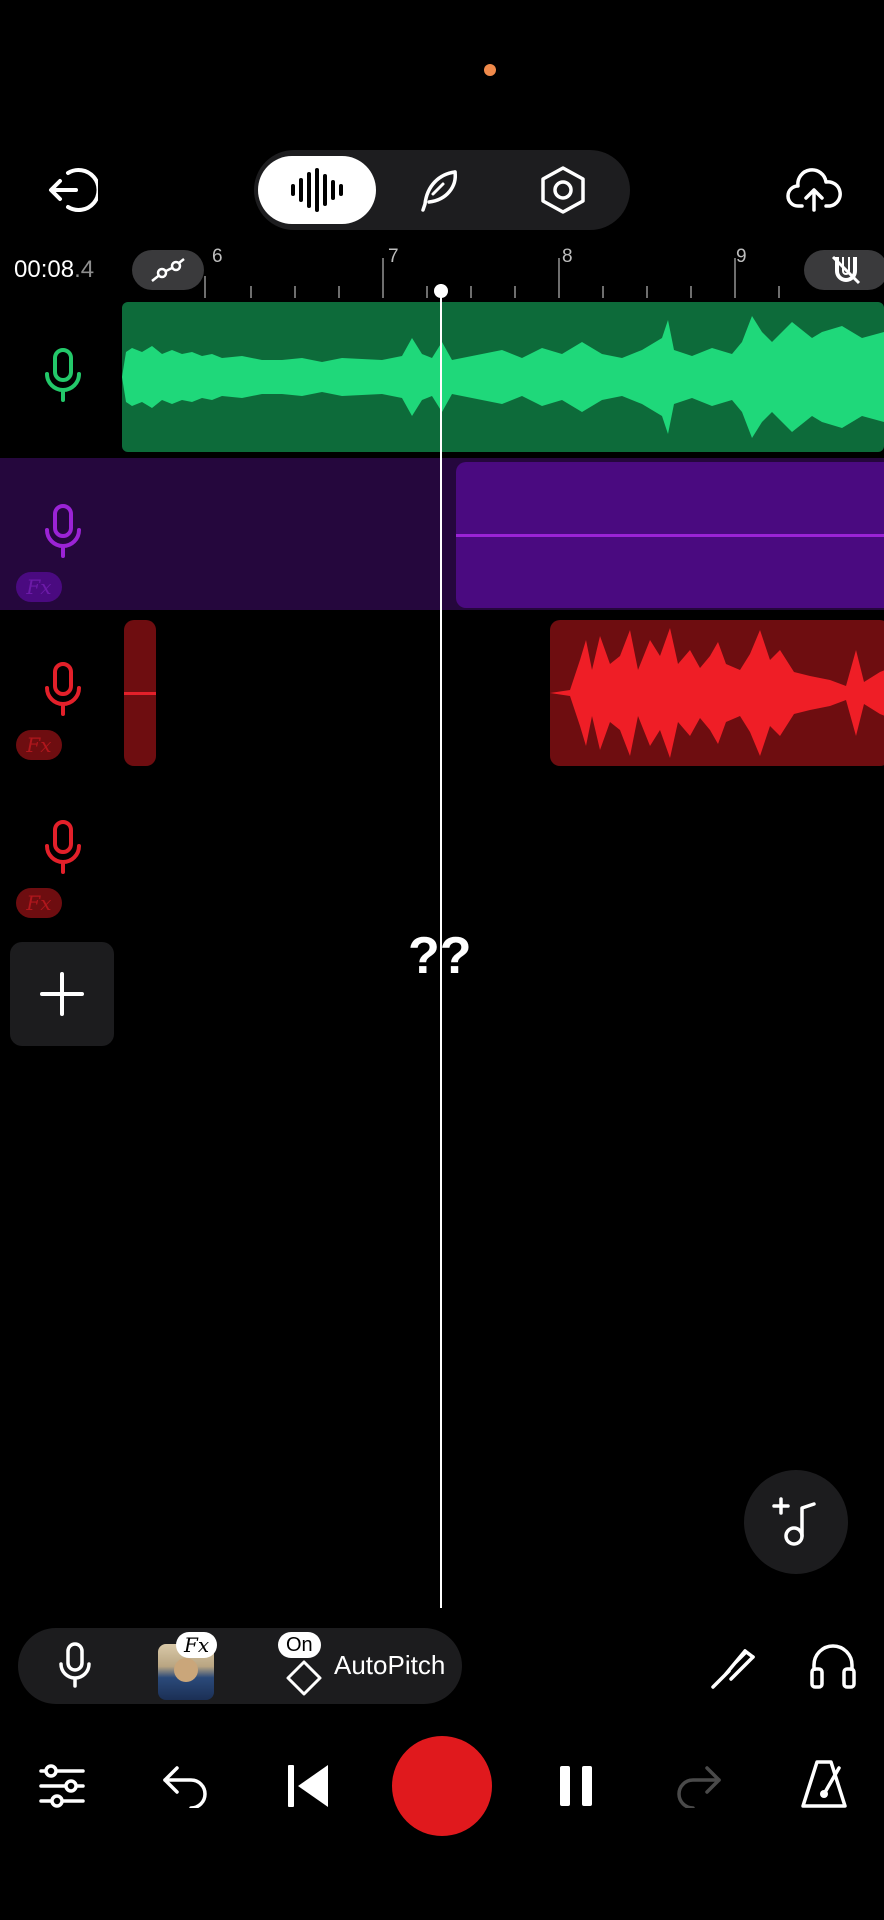 This screenshot has width=884, height=1920. Describe the element at coordinates (733, 1669) in the screenshot. I see `tuning-fork-icon` at that location.